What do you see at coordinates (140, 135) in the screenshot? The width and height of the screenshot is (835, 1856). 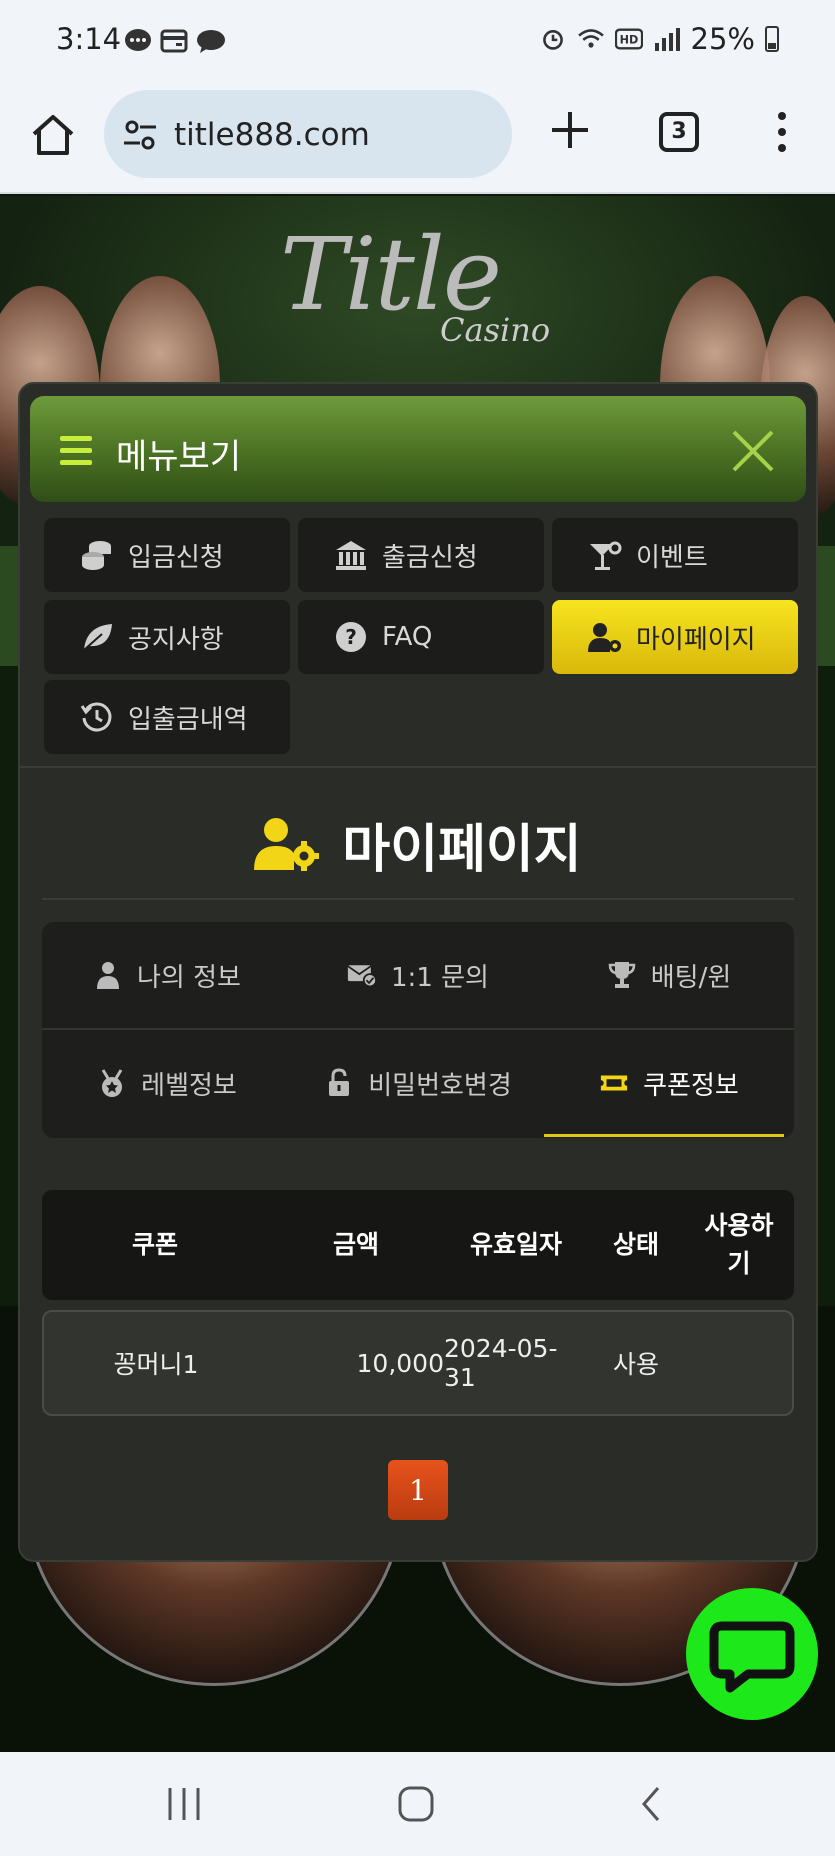 I see `site-settings-icon` at bounding box center [140, 135].